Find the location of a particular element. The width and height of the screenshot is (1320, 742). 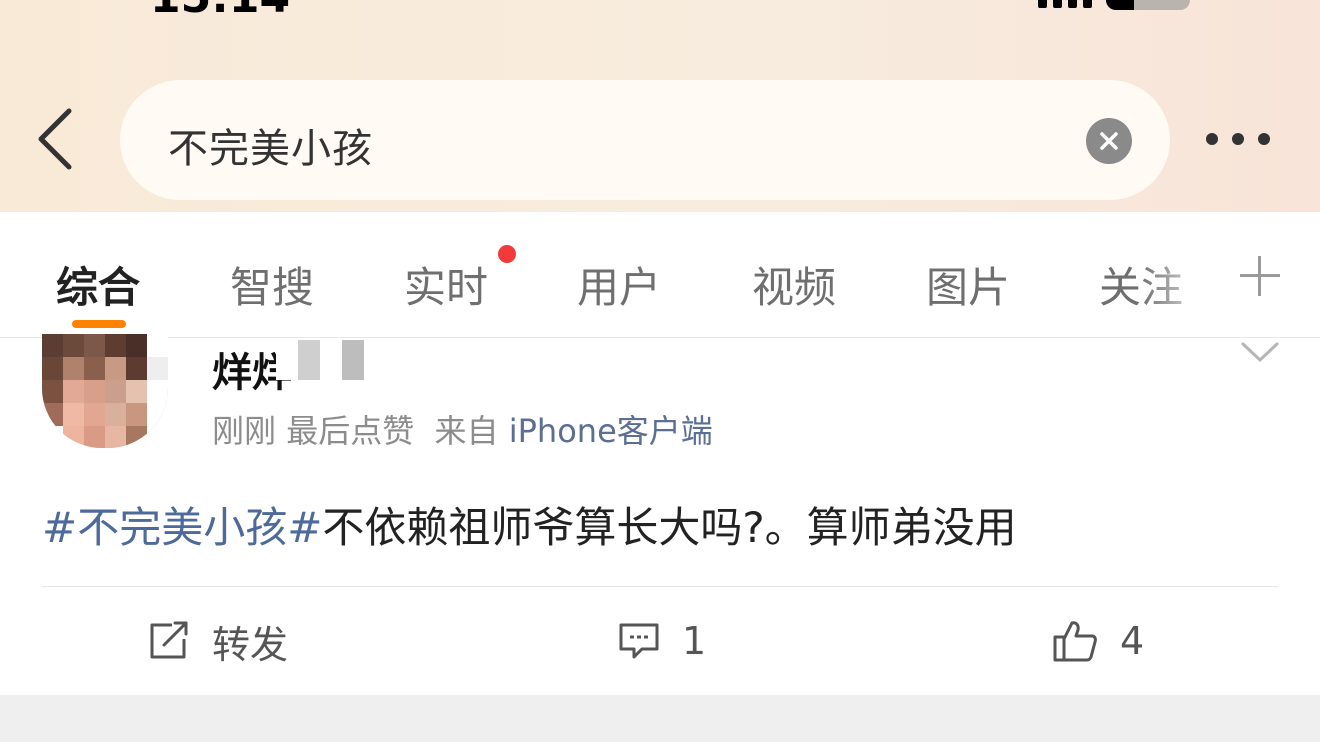

chevron-left-icon is located at coordinates (55, 139).